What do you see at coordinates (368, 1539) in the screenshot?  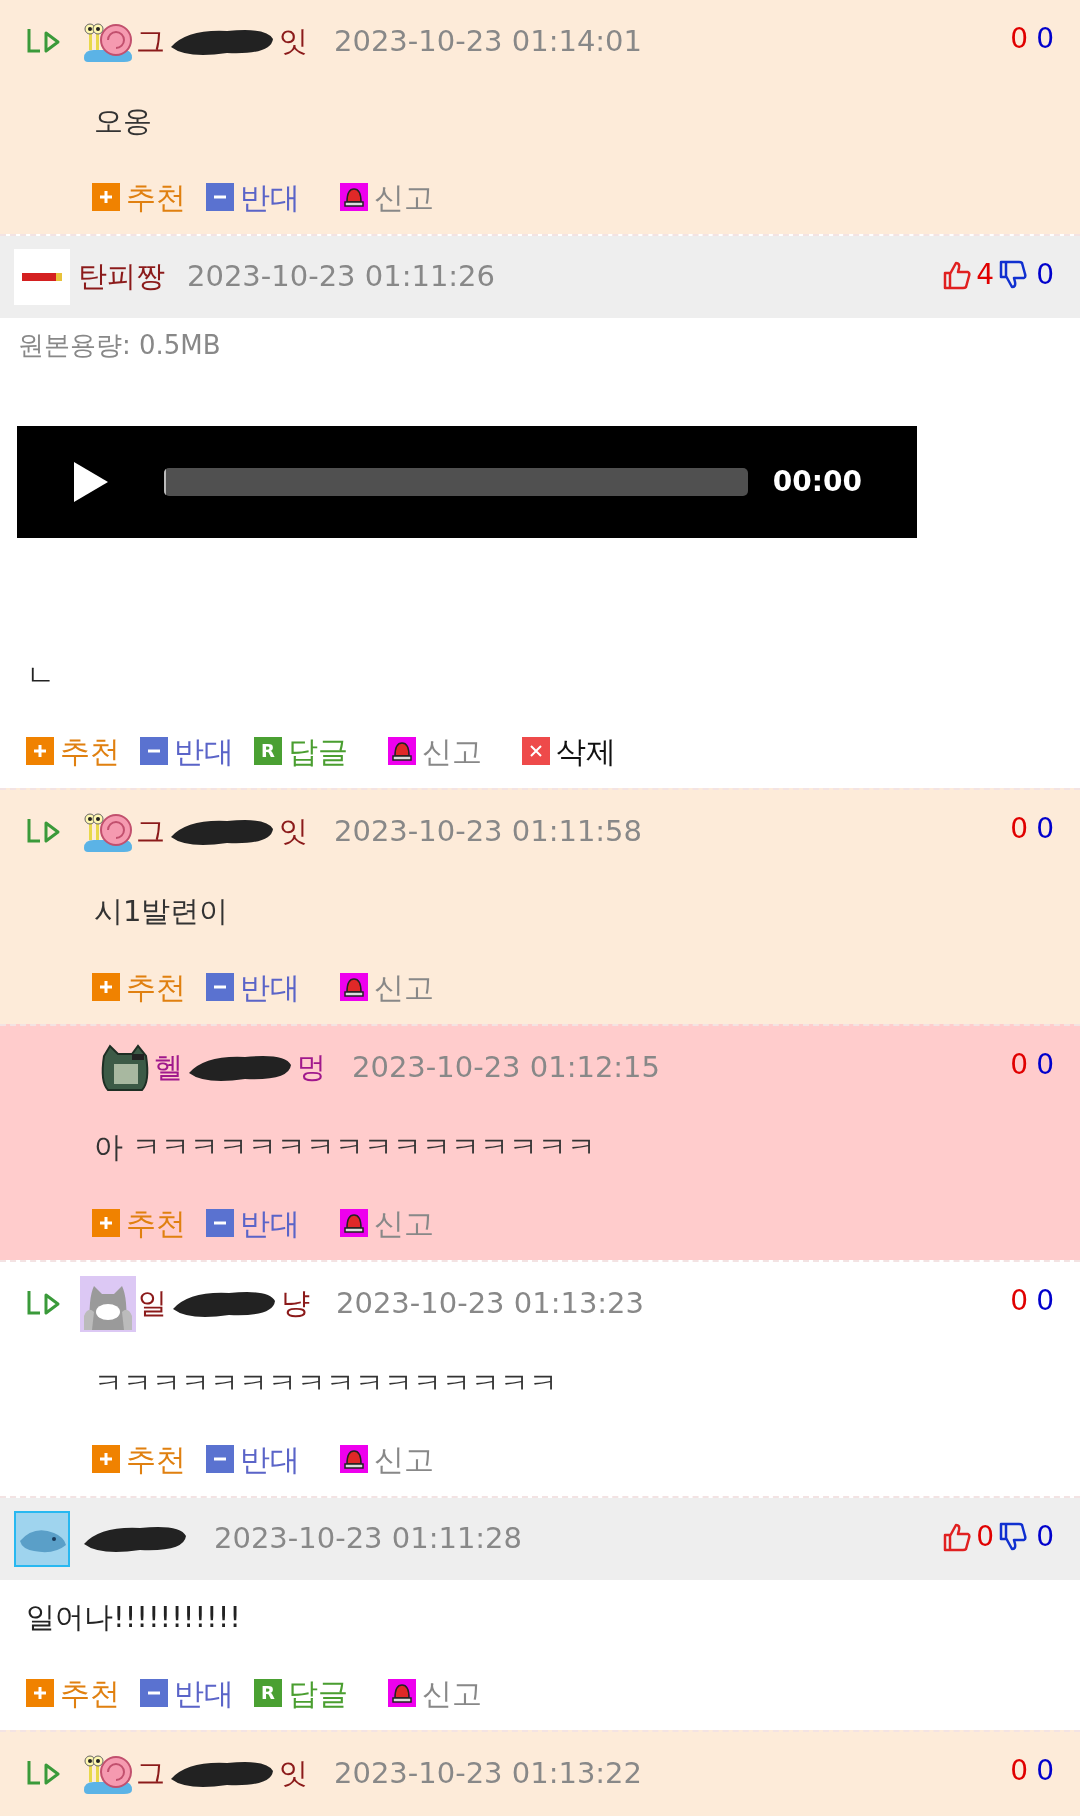 I see `comment-date: 2023-10-23 01:11:28` at bounding box center [368, 1539].